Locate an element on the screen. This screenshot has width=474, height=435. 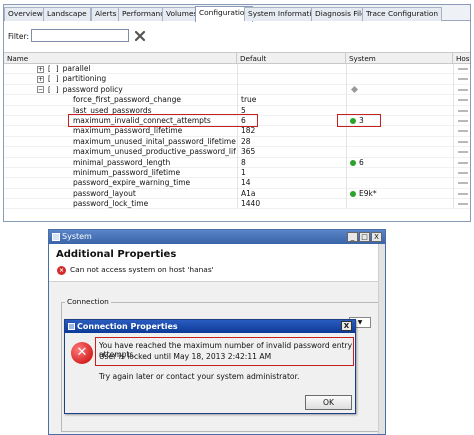
row-name: partitioning is located at coordinates (84, 79).